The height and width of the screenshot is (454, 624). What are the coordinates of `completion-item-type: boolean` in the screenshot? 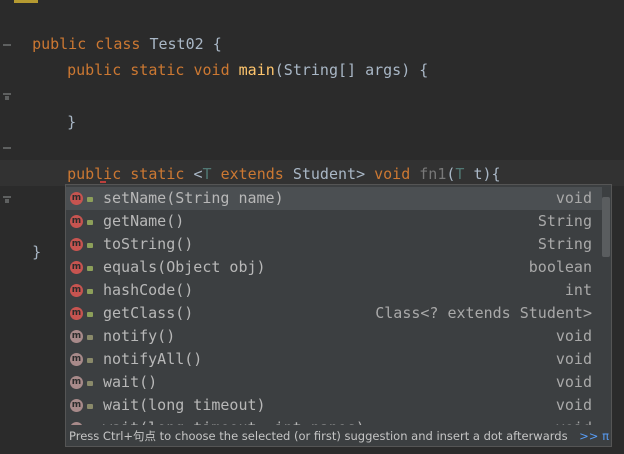 It's located at (560, 267).